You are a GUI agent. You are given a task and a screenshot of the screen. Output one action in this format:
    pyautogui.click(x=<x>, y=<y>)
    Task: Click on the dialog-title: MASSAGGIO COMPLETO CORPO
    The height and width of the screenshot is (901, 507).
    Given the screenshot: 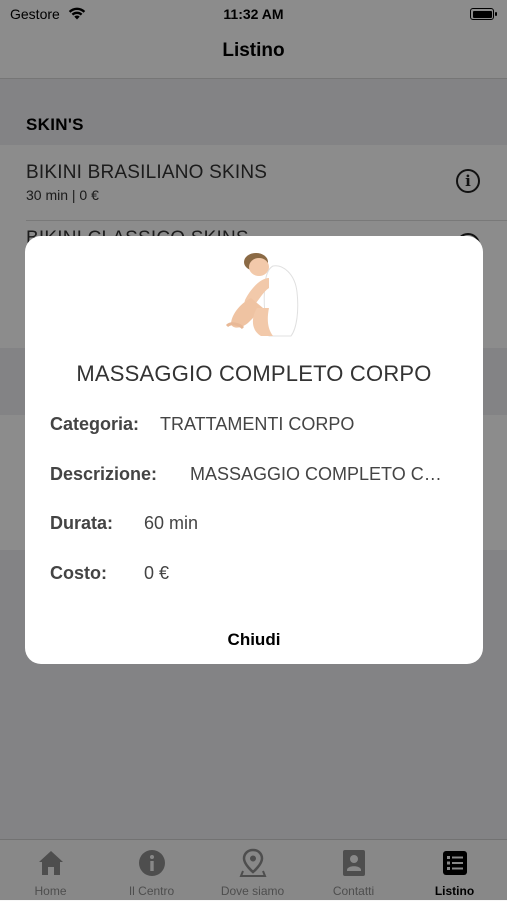 What is the action you would take?
    pyautogui.click(x=254, y=373)
    